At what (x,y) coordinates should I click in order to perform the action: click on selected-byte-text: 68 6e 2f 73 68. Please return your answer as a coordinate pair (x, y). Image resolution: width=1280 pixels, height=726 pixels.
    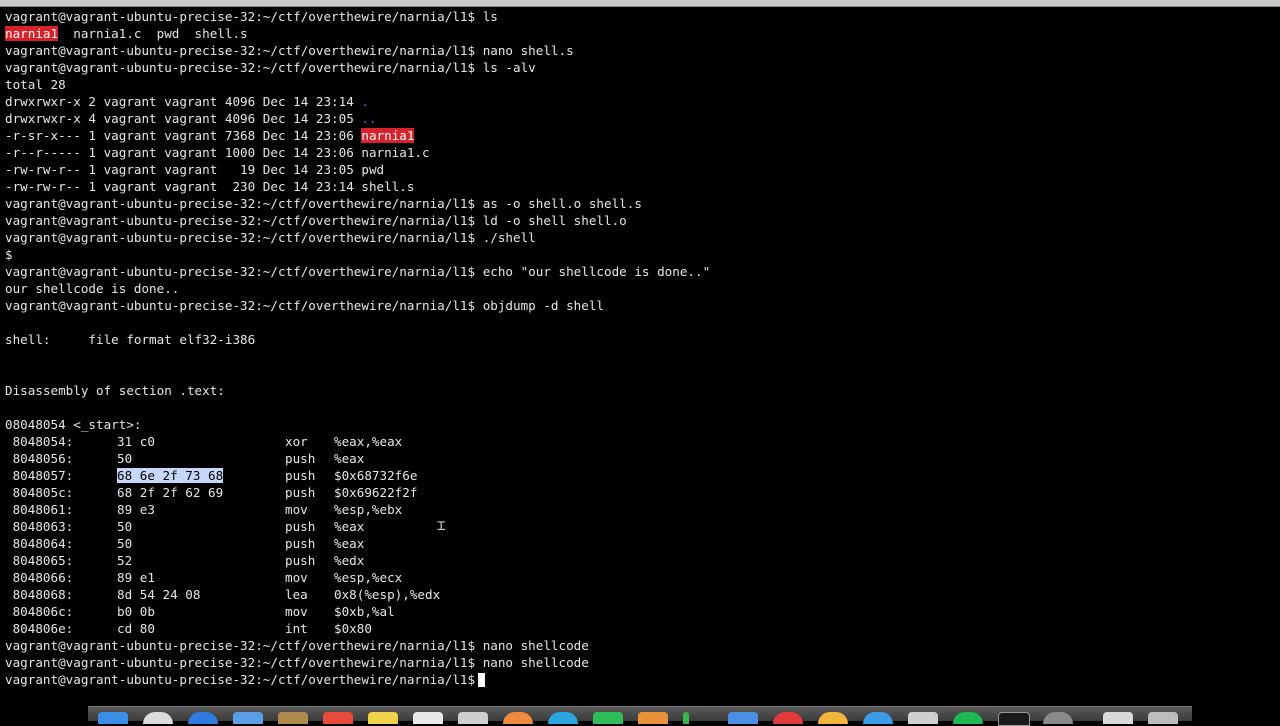
    Looking at the image, I should click on (170, 475).